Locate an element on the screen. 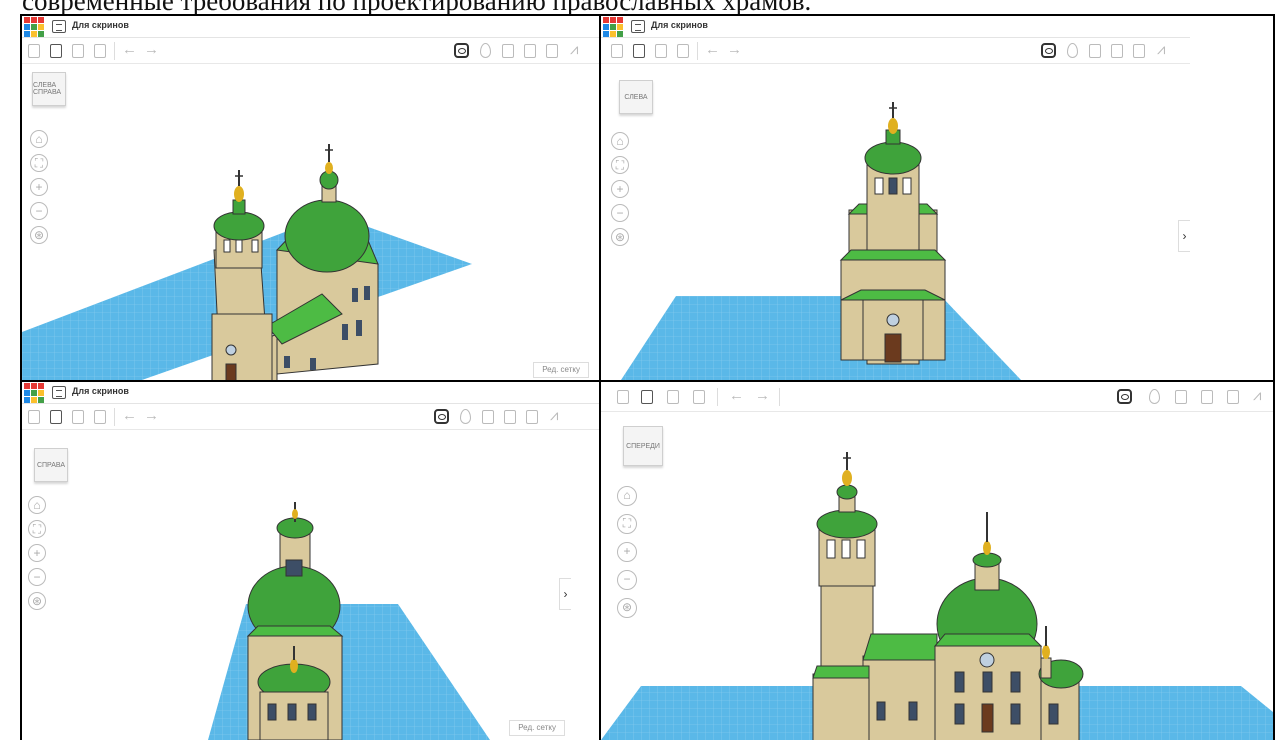 Image resolution: width=1275 pixels, height=740 pixels. viewcube: СПЕРЕДИ is located at coordinates (643, 446).